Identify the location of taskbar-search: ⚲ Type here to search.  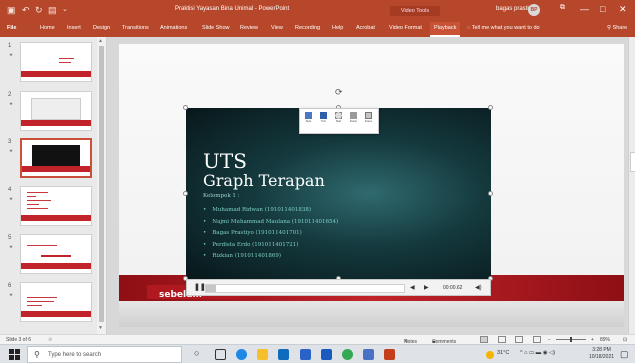
(104, 354).